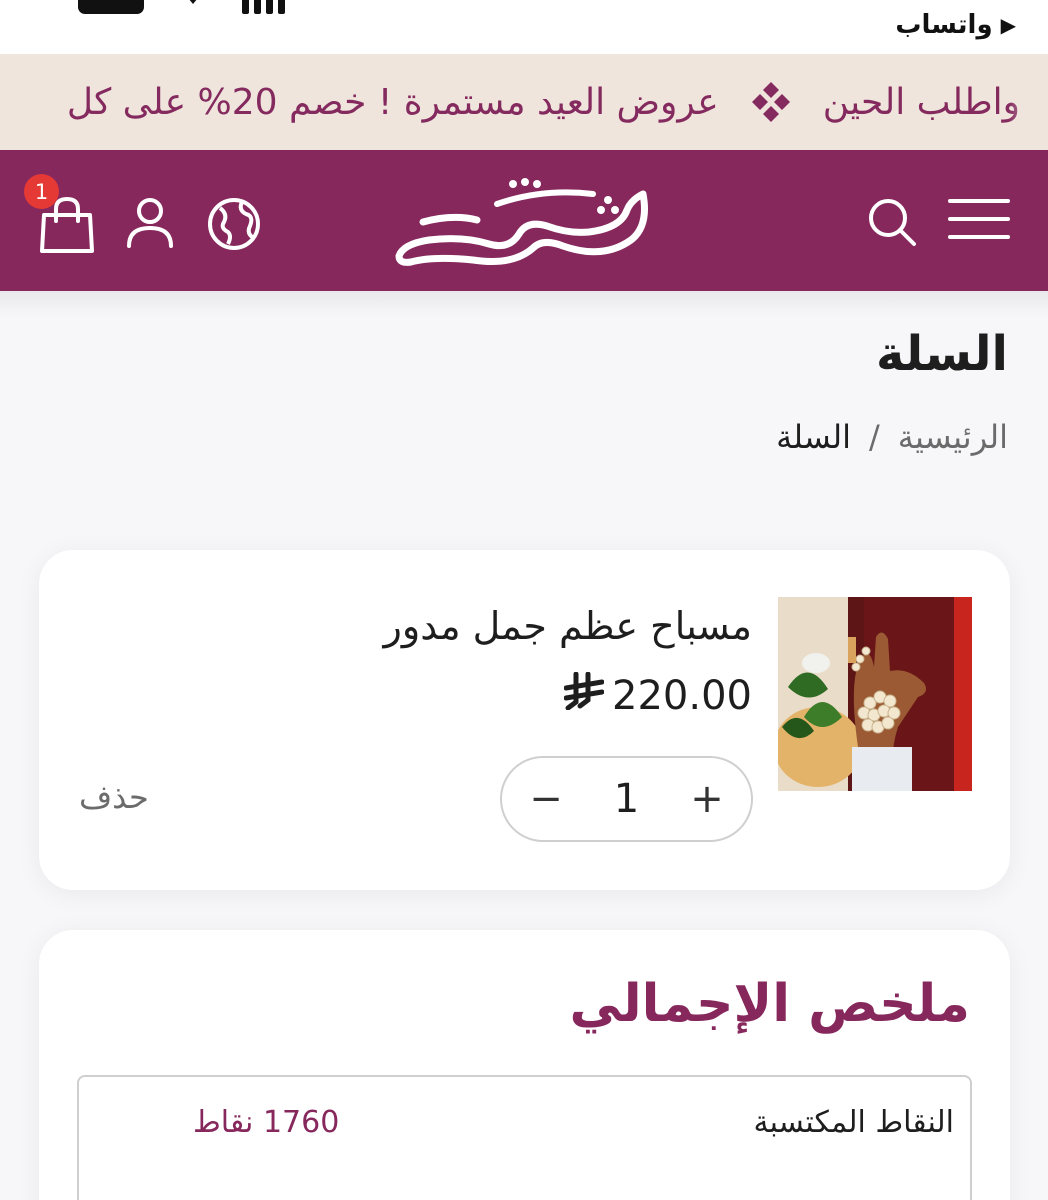 The width and height of the screenshot is (1048, 1200). I want to click on search-button, so click(892, 222).